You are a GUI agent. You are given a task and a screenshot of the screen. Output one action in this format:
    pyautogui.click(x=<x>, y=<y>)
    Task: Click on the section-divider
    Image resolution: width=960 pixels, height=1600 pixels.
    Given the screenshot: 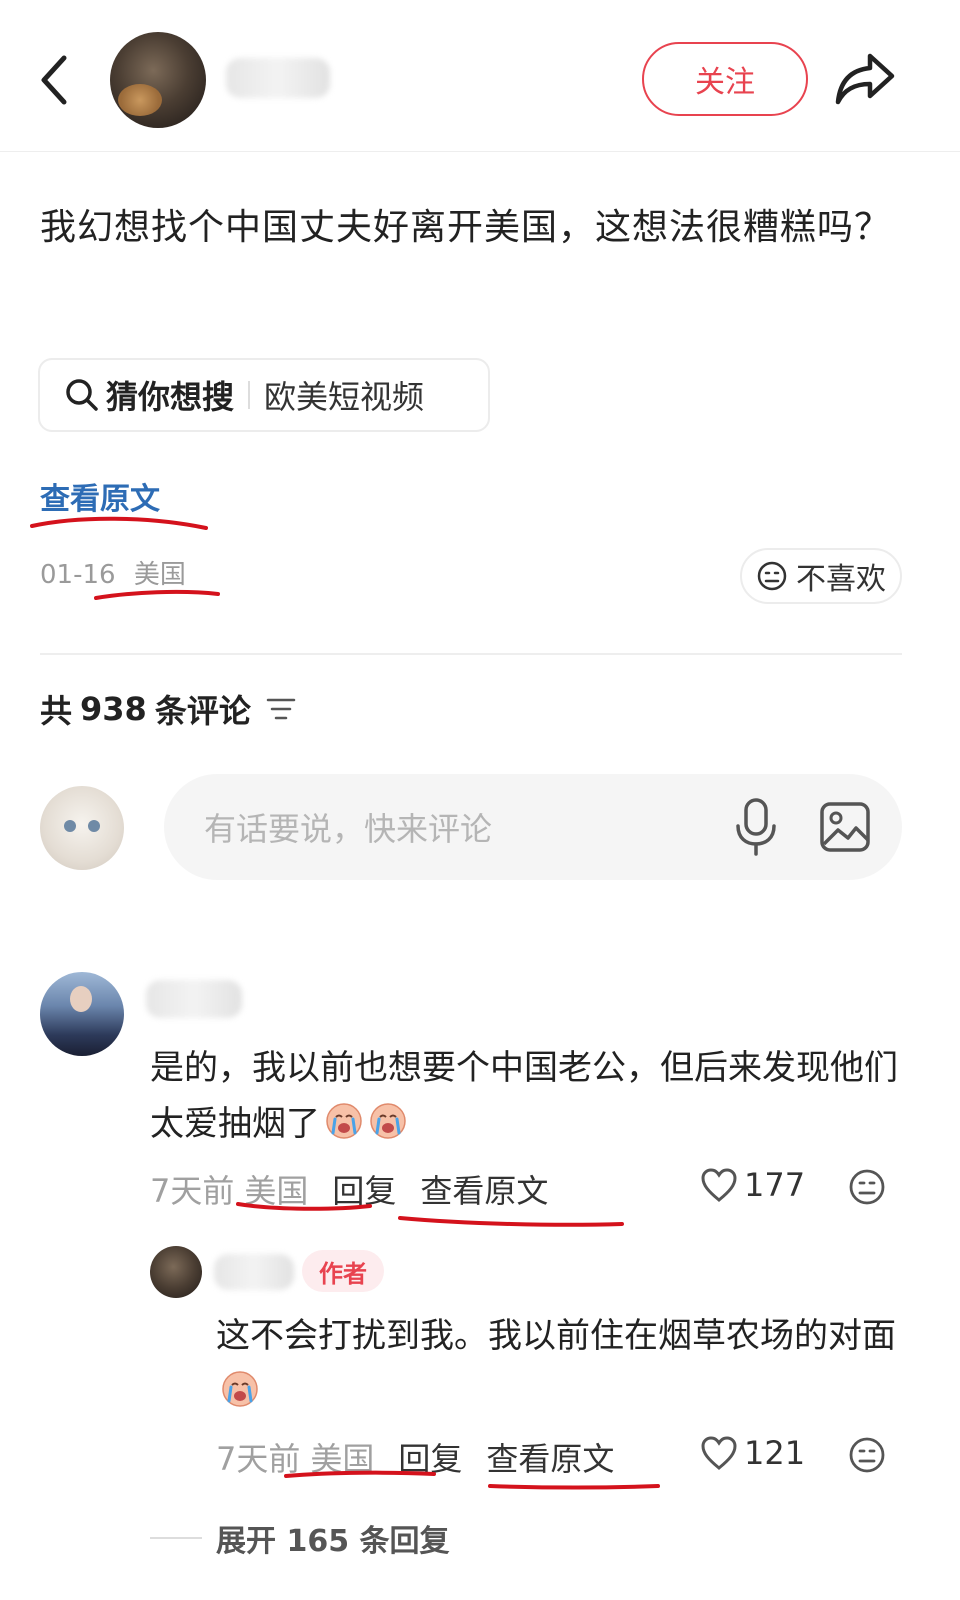 What is the action you would take?
    pyautogui.click(x=471, y=654)
    